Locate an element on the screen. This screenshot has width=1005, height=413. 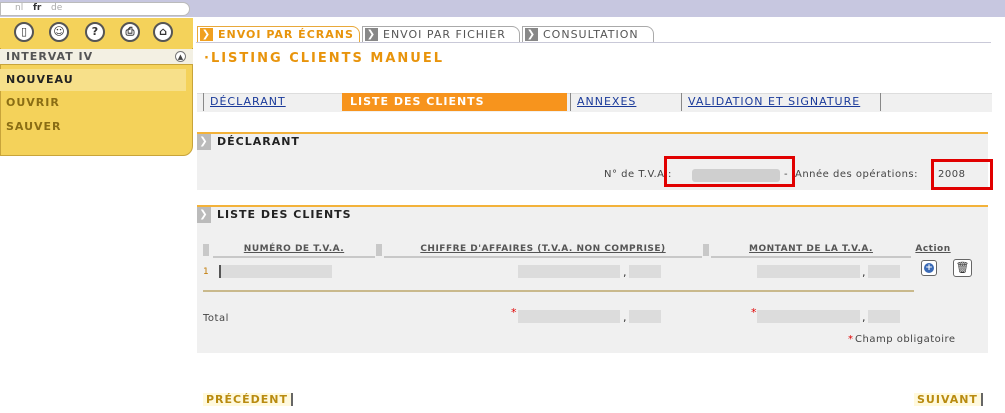
plus-icon: + is located at coordinates (929, 268).